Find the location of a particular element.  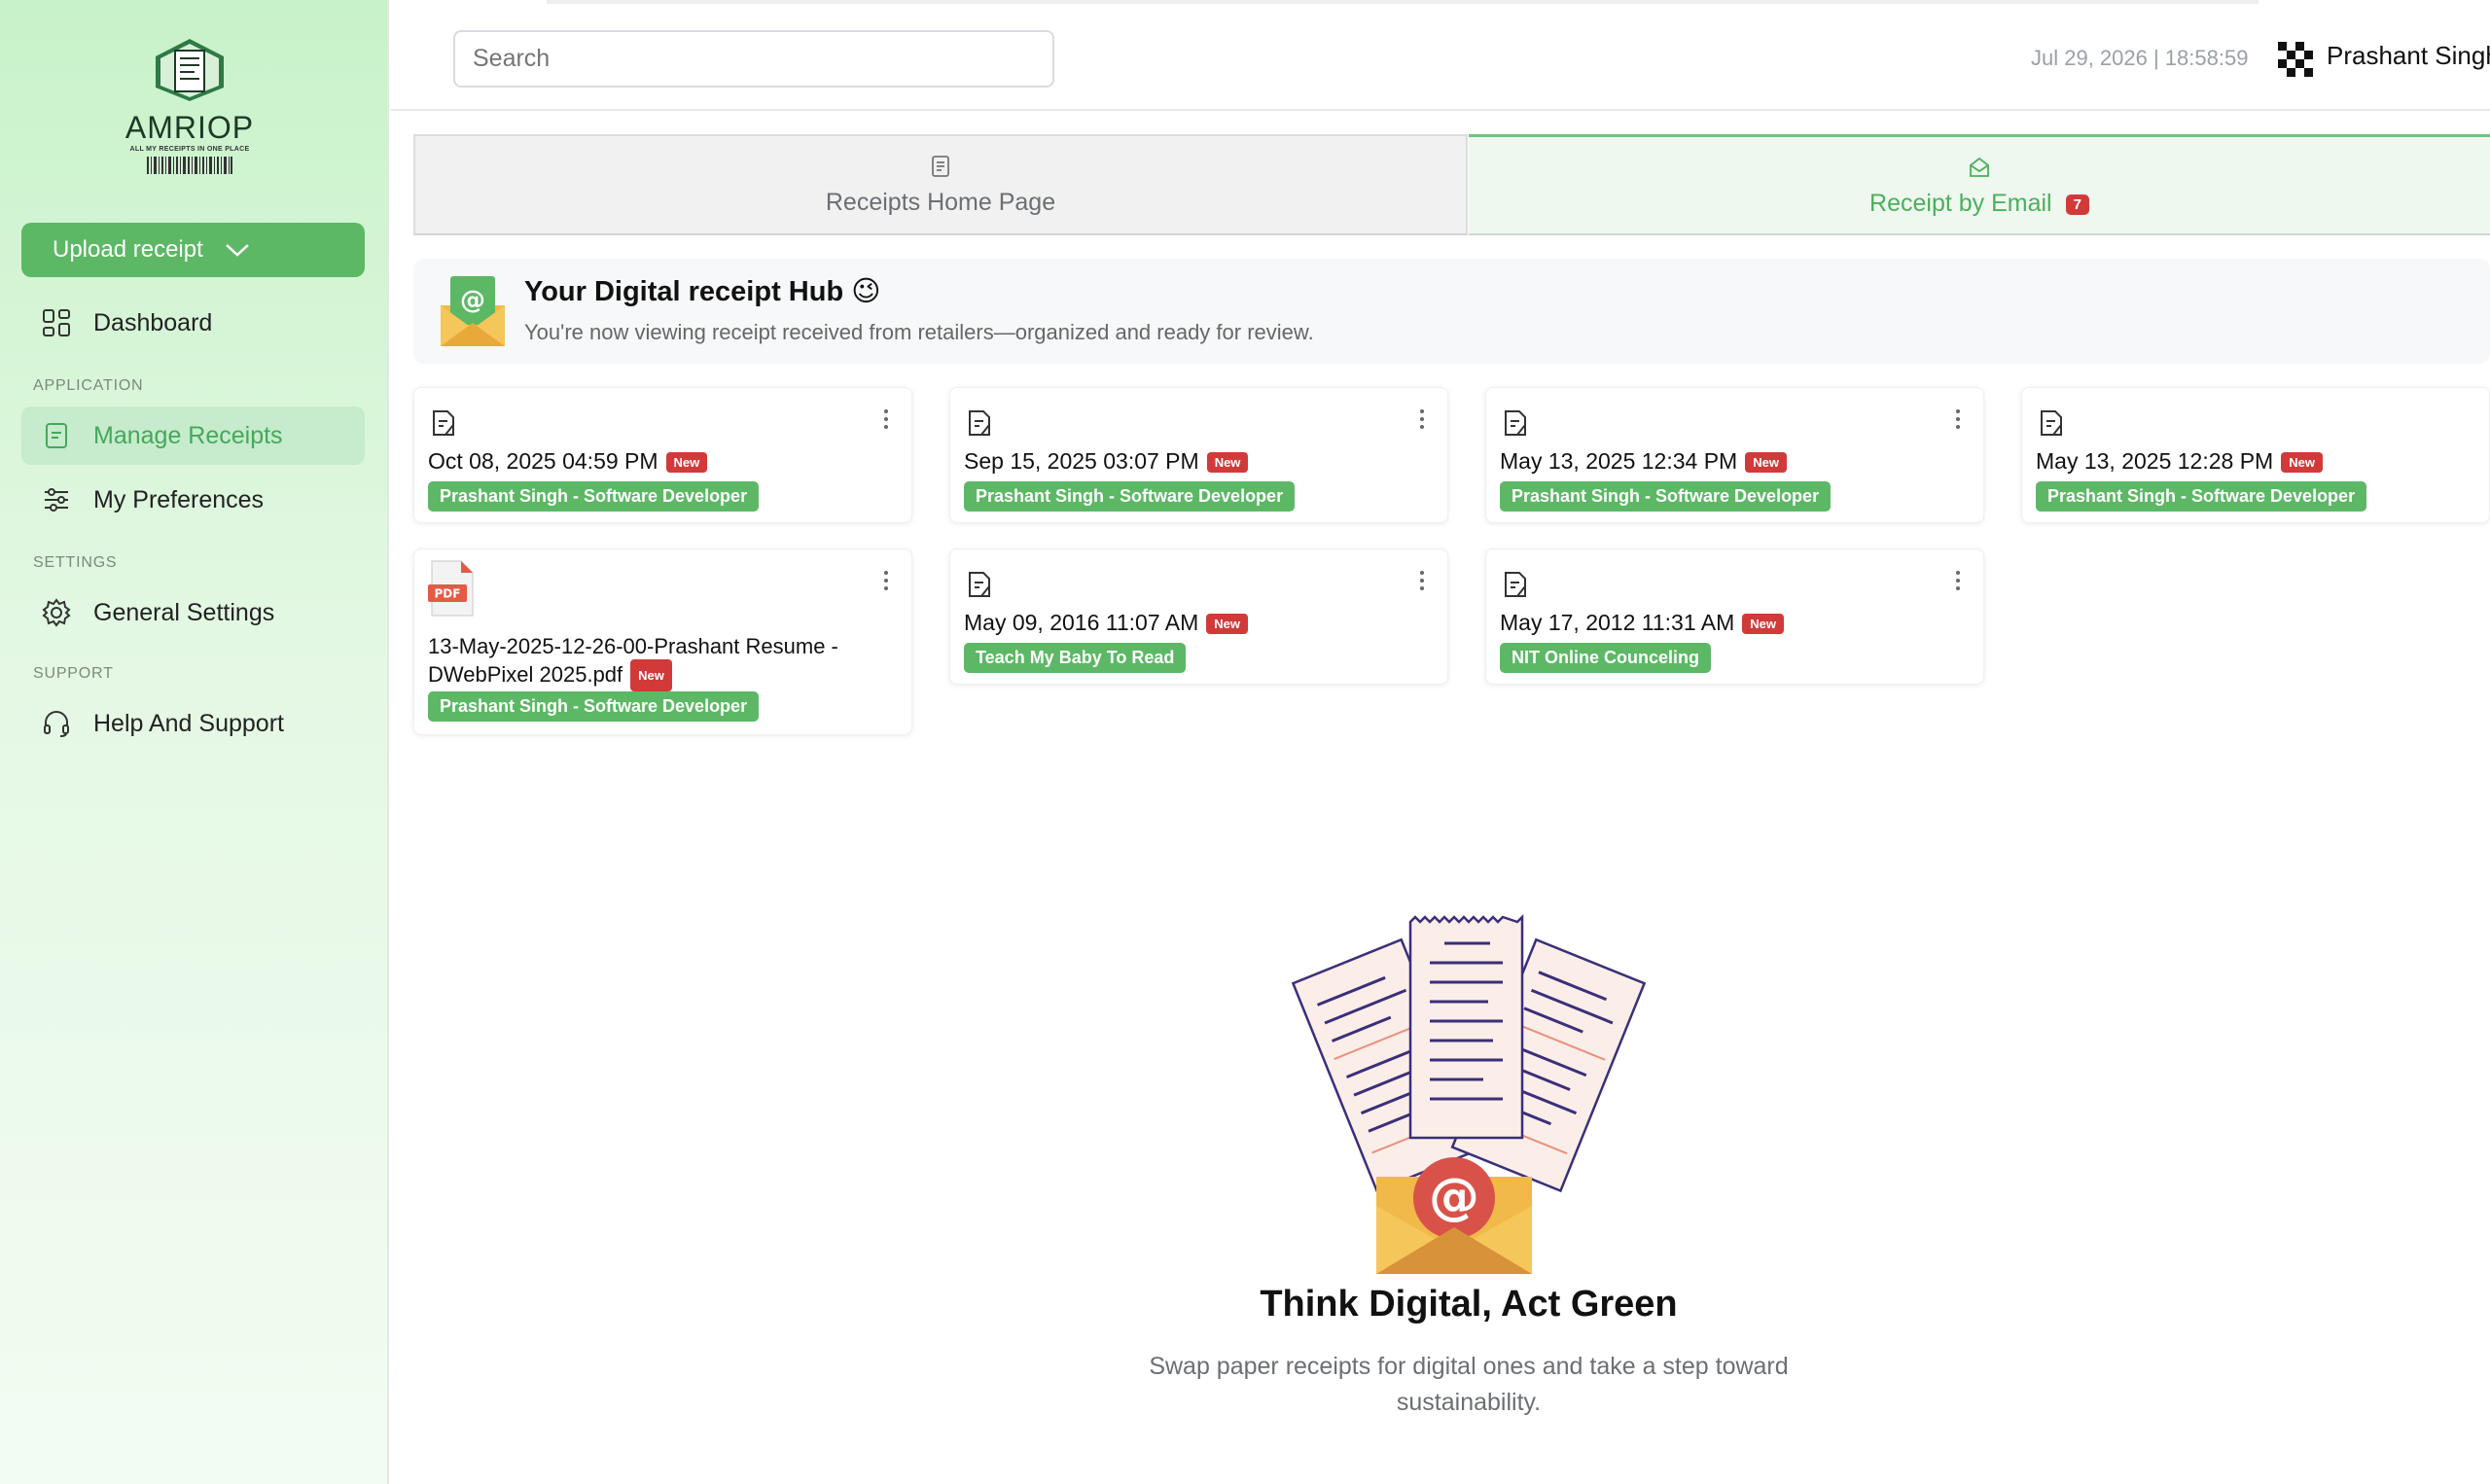

receipt-date: May 17, 2012 11:31 AM New is located at coordinates (1642, 623).